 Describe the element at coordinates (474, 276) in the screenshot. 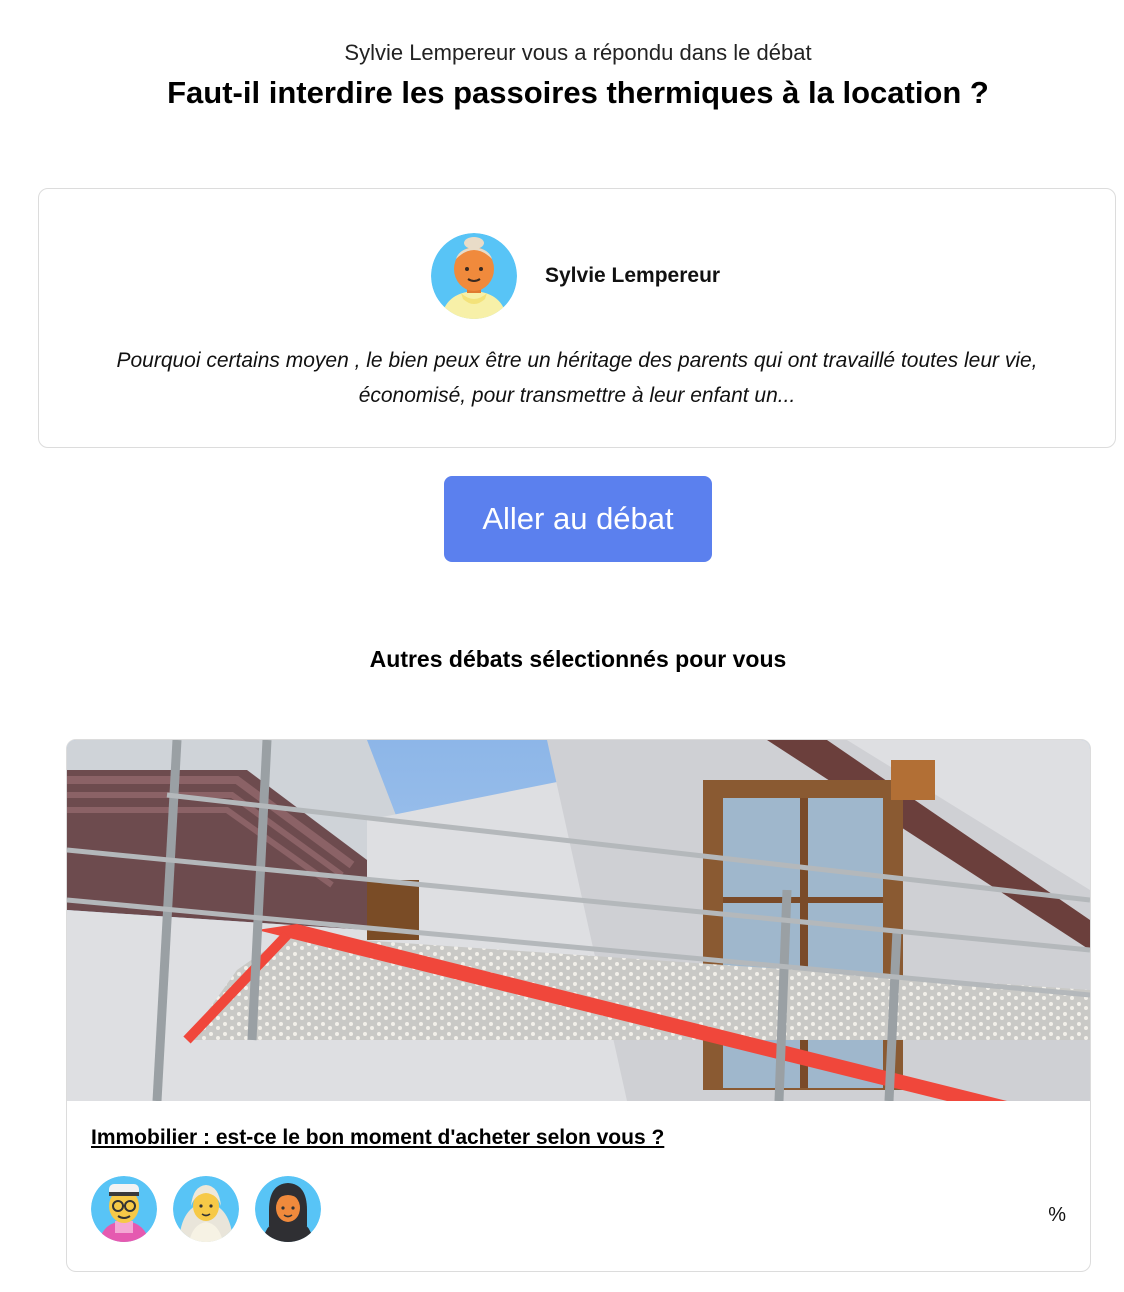

I see `person-avatar-icon` at that location.